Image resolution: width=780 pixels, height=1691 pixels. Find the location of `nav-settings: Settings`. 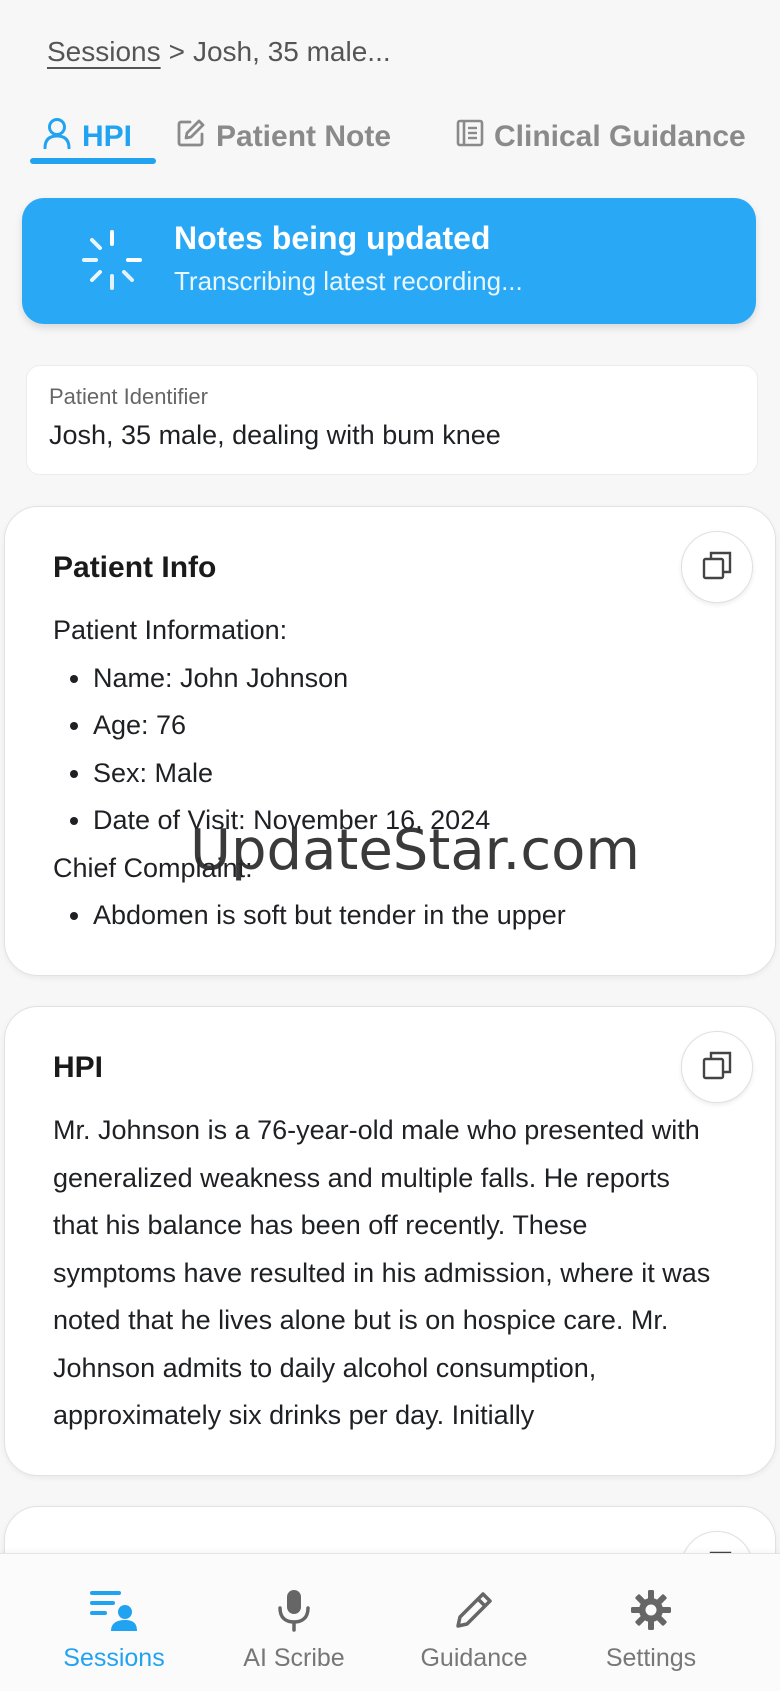

nav-settings: Settings is located at coordinates (651, 1622).